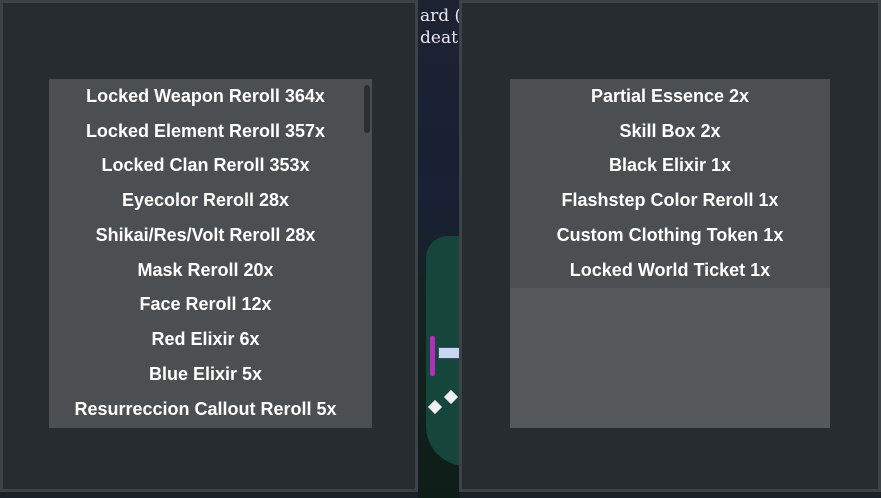  What do you see at coordinates (670, 200) in the screenshot?
I see `list-item: Flashstep Color Reroll 1x` at bounding box center [670, 200].